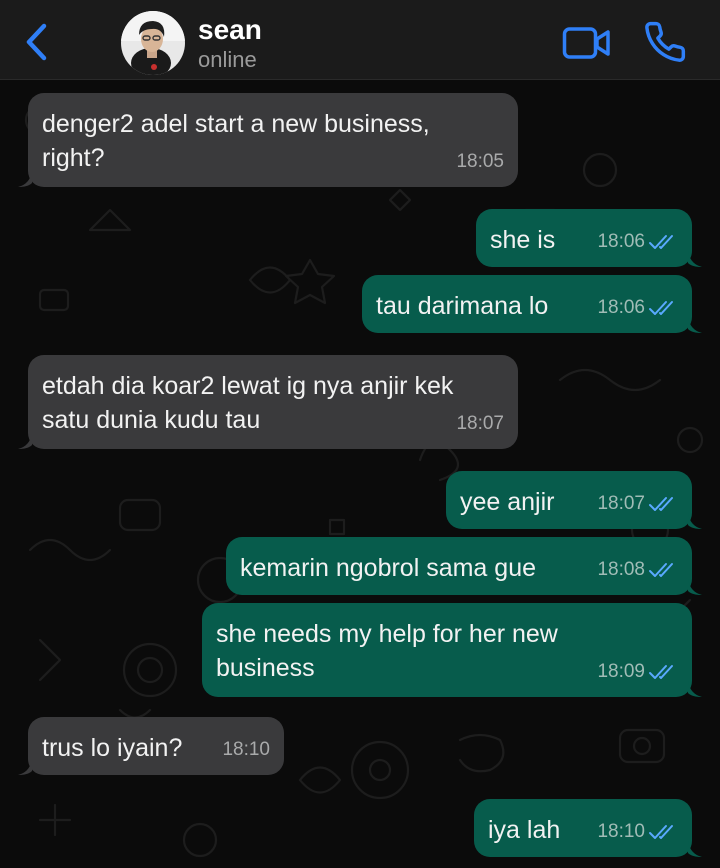 The image size is (720, 868). What do you see at coordinates (587, 43) in the screenshot?
I see `video-call-icon` at bounding box center [587, 43].